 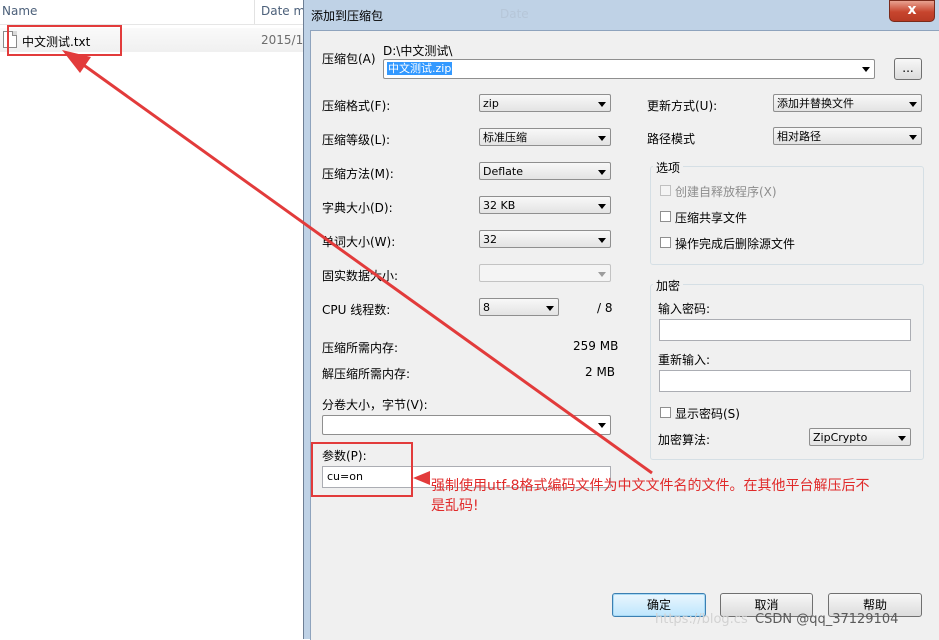 I want to click on annotation-text: 强制使用utf-8格式编码文件为中文文件名的文件。在其他平台解压后不 是乱码!, so click(x=683, y=496).